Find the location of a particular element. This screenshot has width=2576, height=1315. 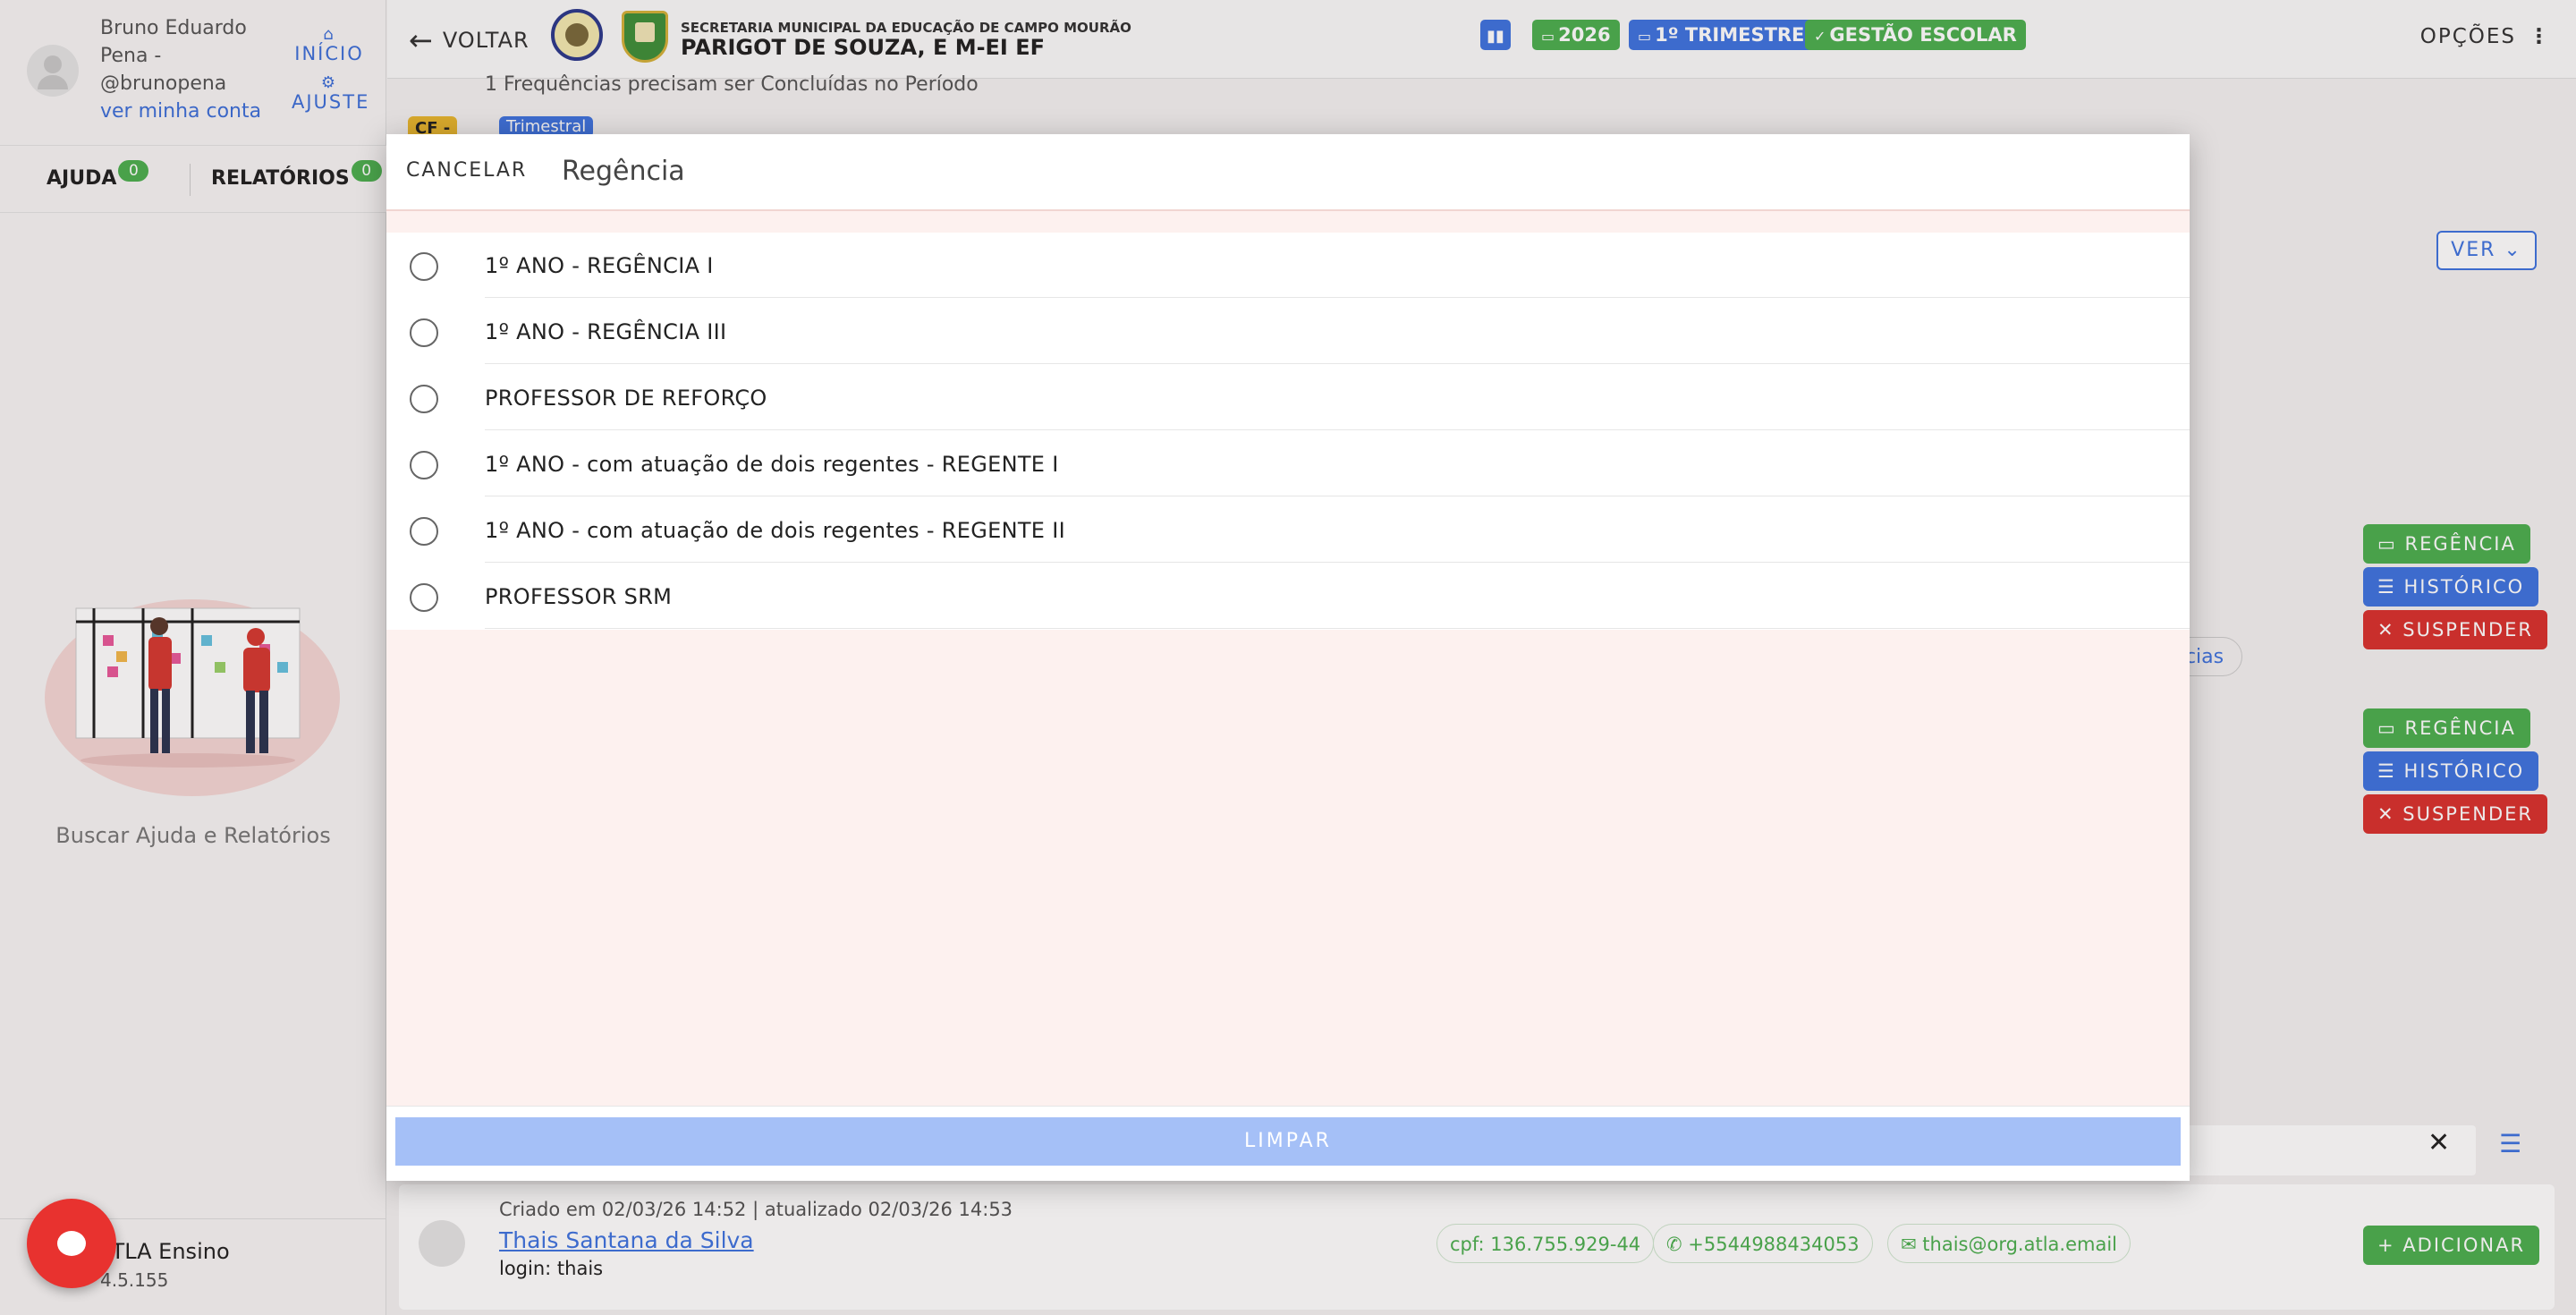

option-label: PROFESSOR SRM is located at coordinates (1337, 596).